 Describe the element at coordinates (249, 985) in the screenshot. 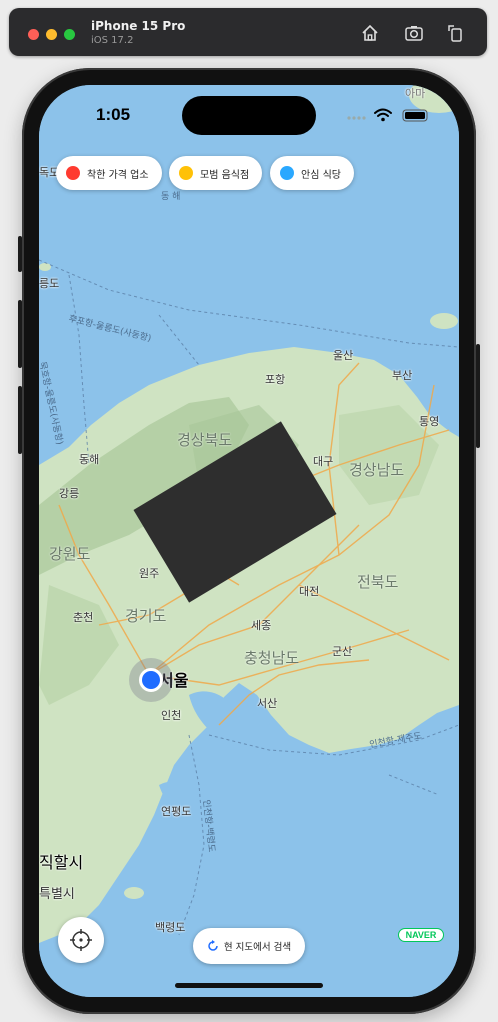

I see `home-indicator` at that location.